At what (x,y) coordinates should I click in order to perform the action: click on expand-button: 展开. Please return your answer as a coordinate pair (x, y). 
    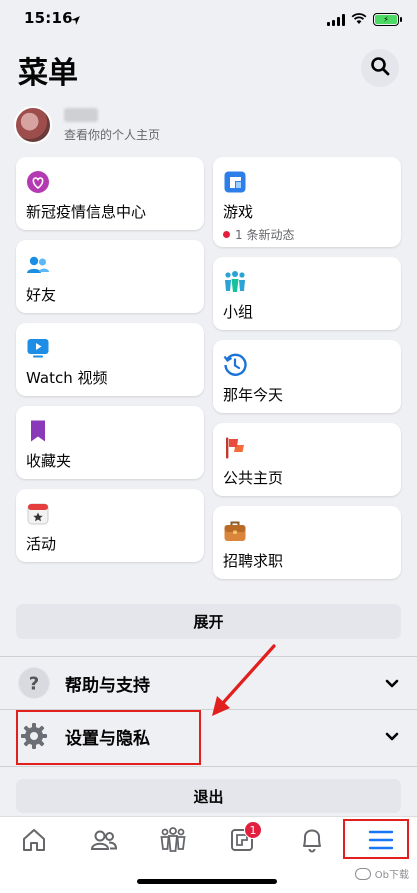
    Looking at the image, I should click on (208, 621).